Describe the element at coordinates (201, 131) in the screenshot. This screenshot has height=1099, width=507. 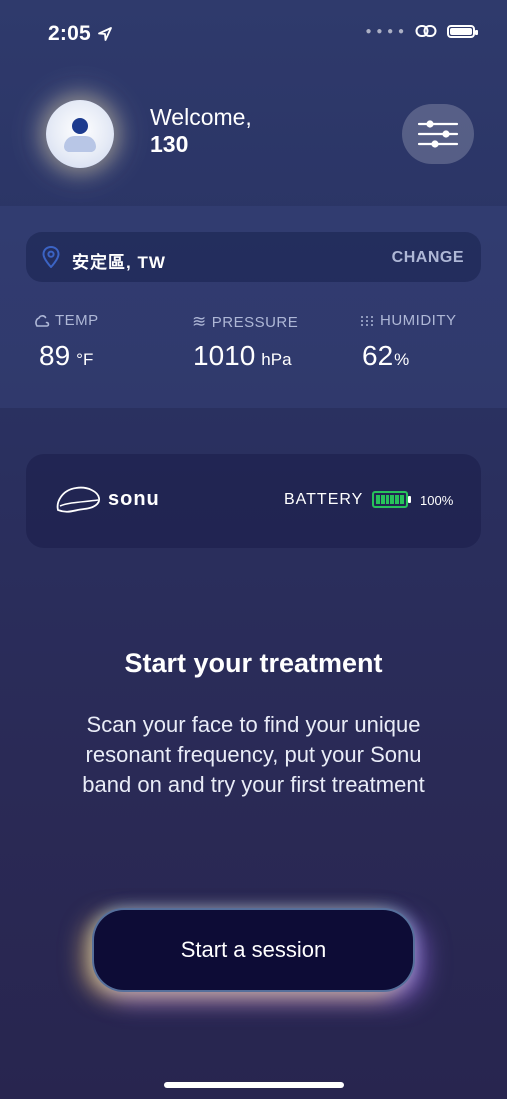
I see `welcome-block: Welcome, 130` at that location.